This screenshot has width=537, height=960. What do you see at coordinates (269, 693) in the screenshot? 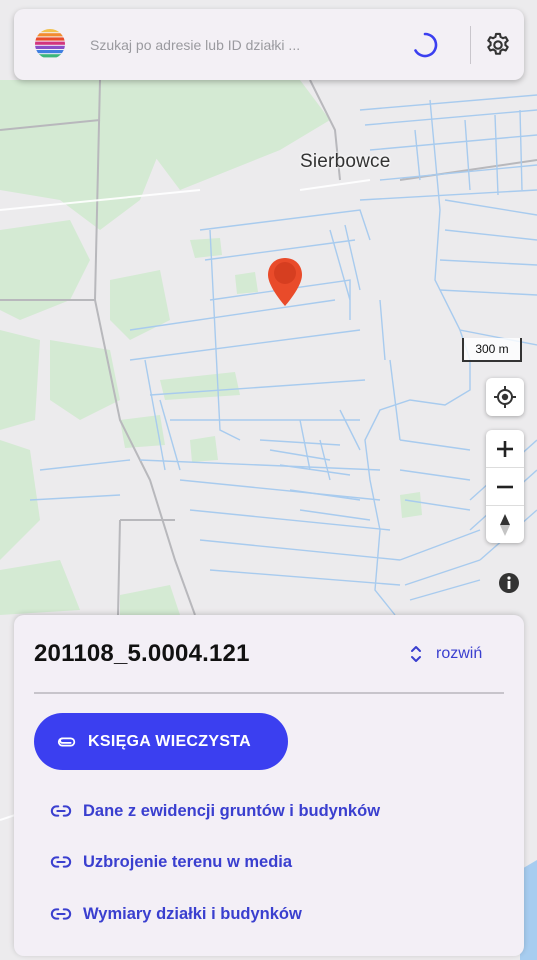
I see `panel-divider` at bounding box center [269, 693].